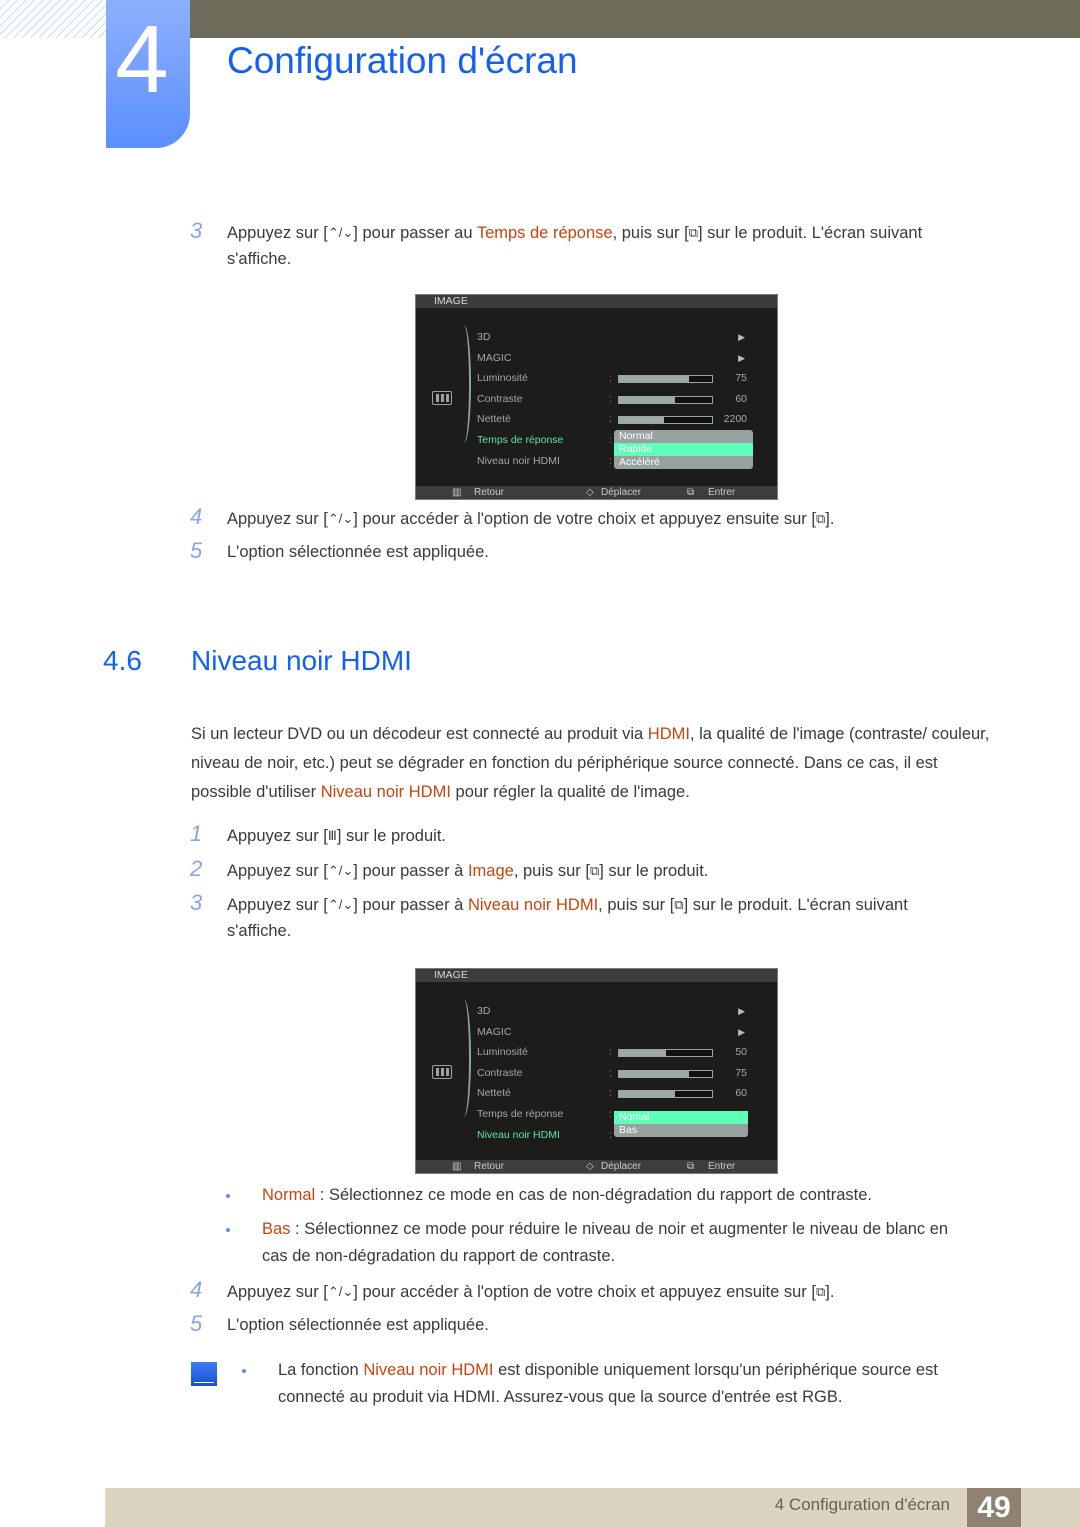  What do you see at coordinates (490, 871) in the screenshot?
I see `highlight-term: Image` at bounding box center [490, 871].